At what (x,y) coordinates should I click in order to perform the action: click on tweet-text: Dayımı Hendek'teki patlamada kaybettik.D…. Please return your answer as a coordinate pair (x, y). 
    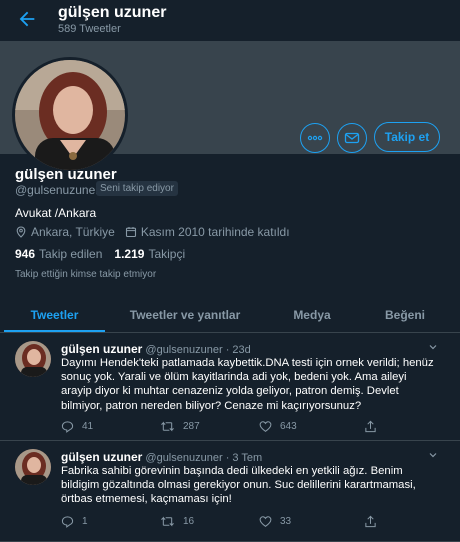
    Looking at the image, I should click on (247, 384).